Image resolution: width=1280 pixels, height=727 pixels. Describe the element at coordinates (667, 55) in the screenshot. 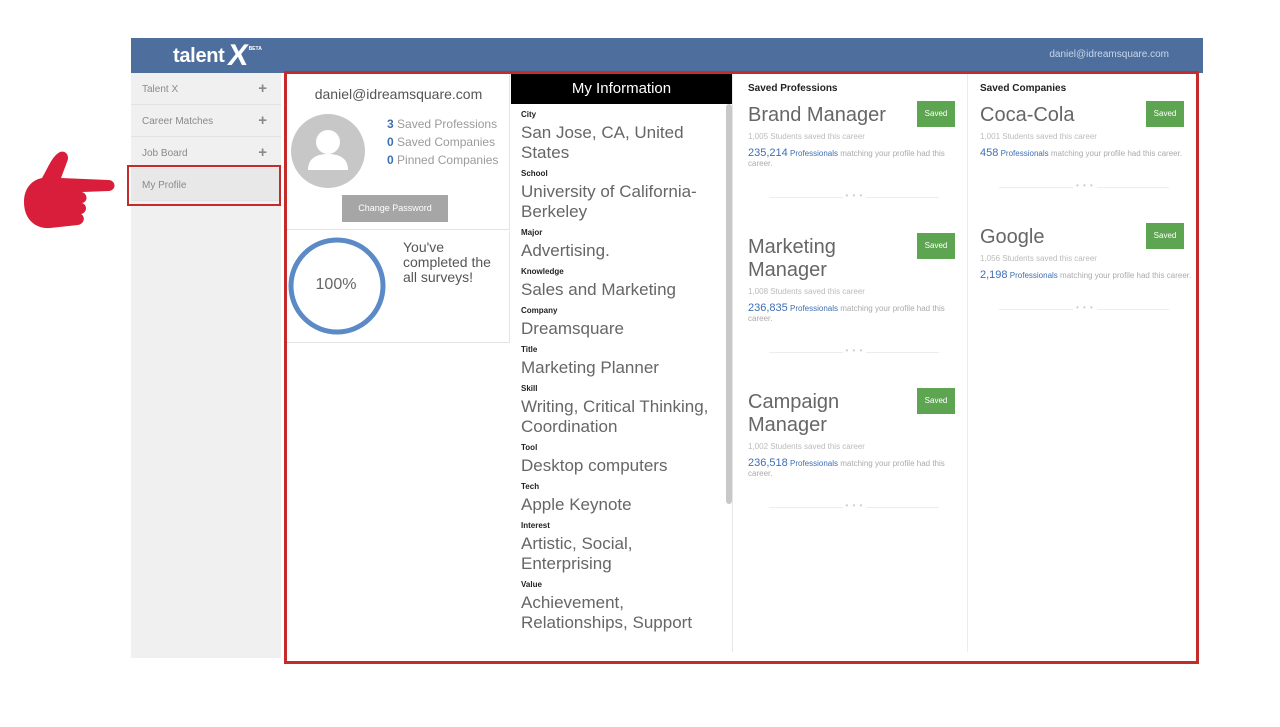

I see `top-bar: talent X BETA daniel@idreamsquare.com` at that location.